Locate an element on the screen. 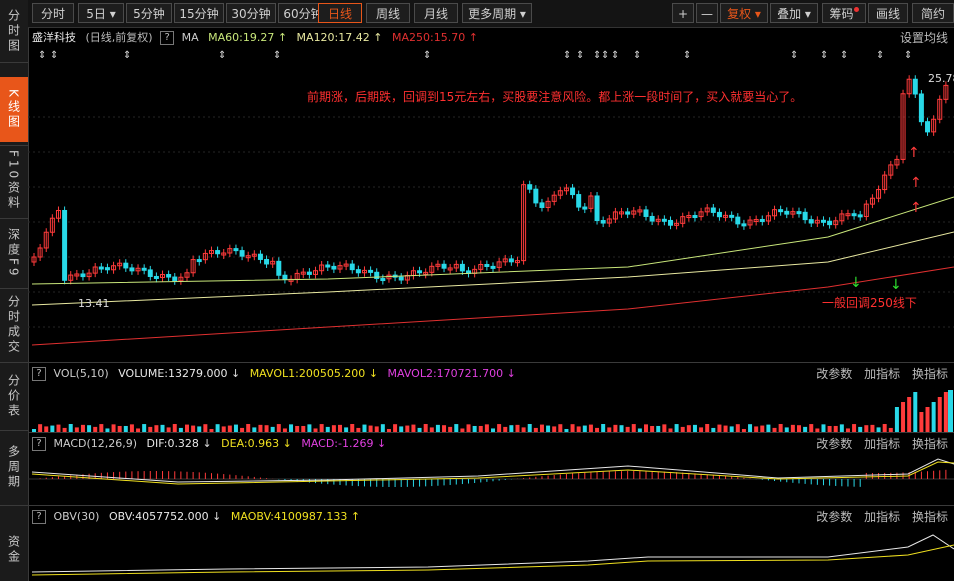 Image resolution: width=954 pixels, height=581 pixels. tab-monthly: 月线 is located at coordinates (436, 13).